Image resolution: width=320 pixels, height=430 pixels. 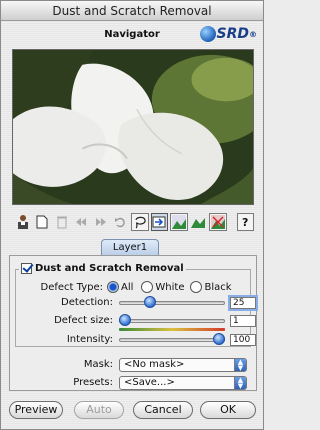 I want to click on defect-size-label: Defect size:, so click(x=83, y=320).